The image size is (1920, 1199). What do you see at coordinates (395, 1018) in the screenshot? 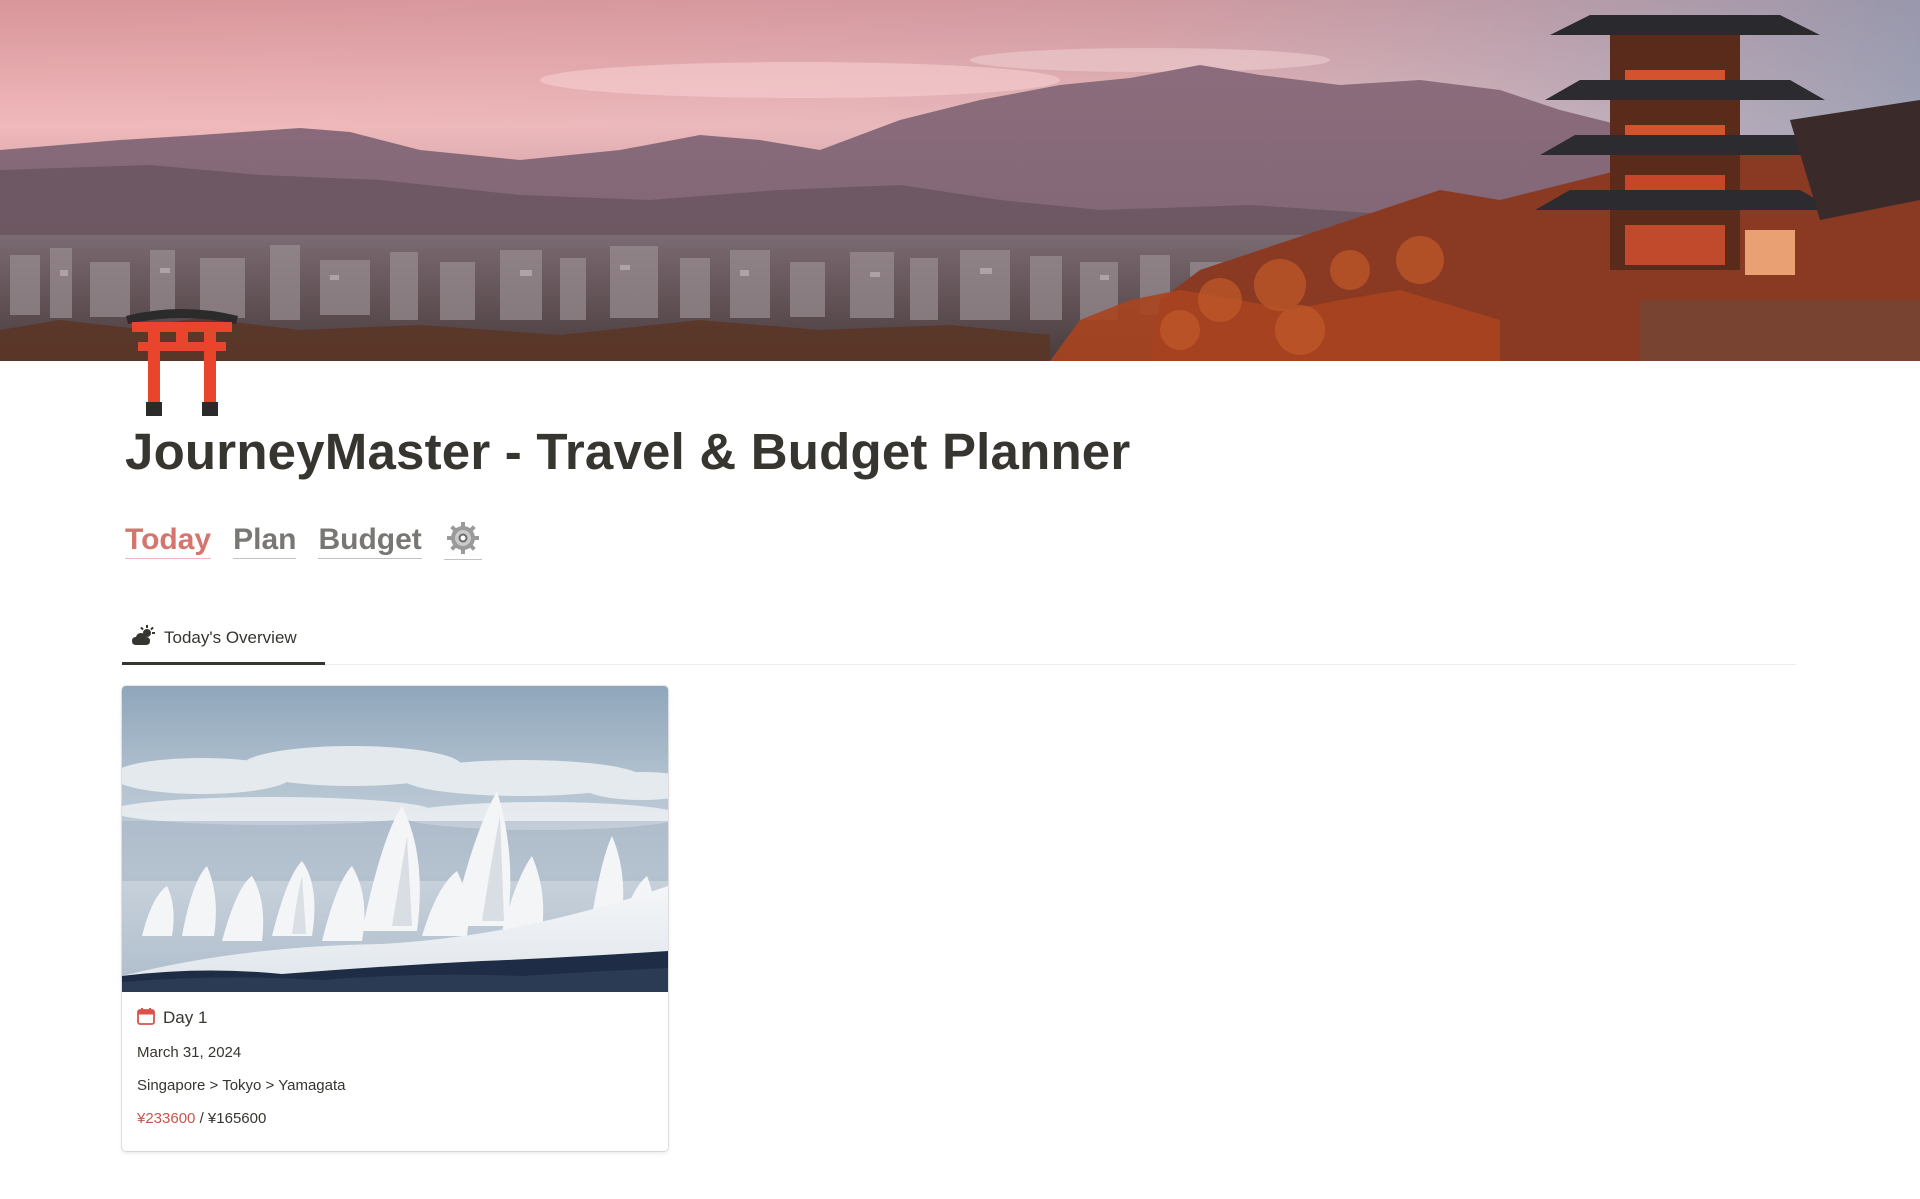
I see `card-title-row: Day 1` at bounding box center [395, 1018].